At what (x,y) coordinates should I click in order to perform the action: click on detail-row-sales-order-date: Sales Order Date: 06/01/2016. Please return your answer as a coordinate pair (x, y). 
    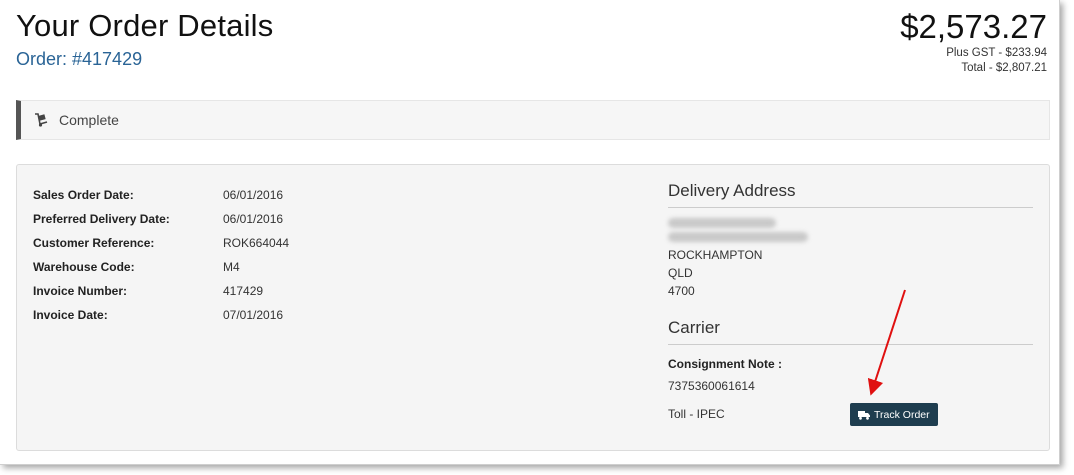
    Looking at the image, I should click on (161, 195).